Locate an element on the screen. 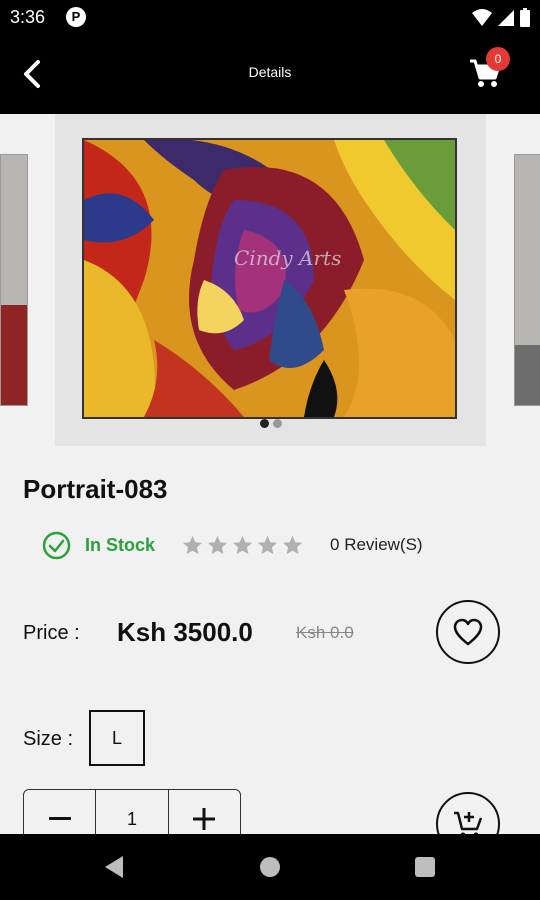 This screenshot has width=540, height=900. price-value: Ksh 3500.0 is located at coordinates (185, 632).